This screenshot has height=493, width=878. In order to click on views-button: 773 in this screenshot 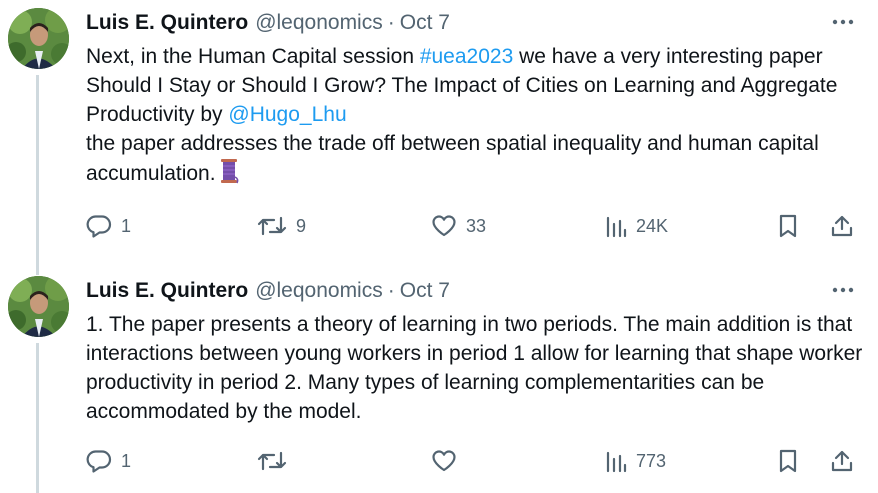, I will do `click(635, 461)`.